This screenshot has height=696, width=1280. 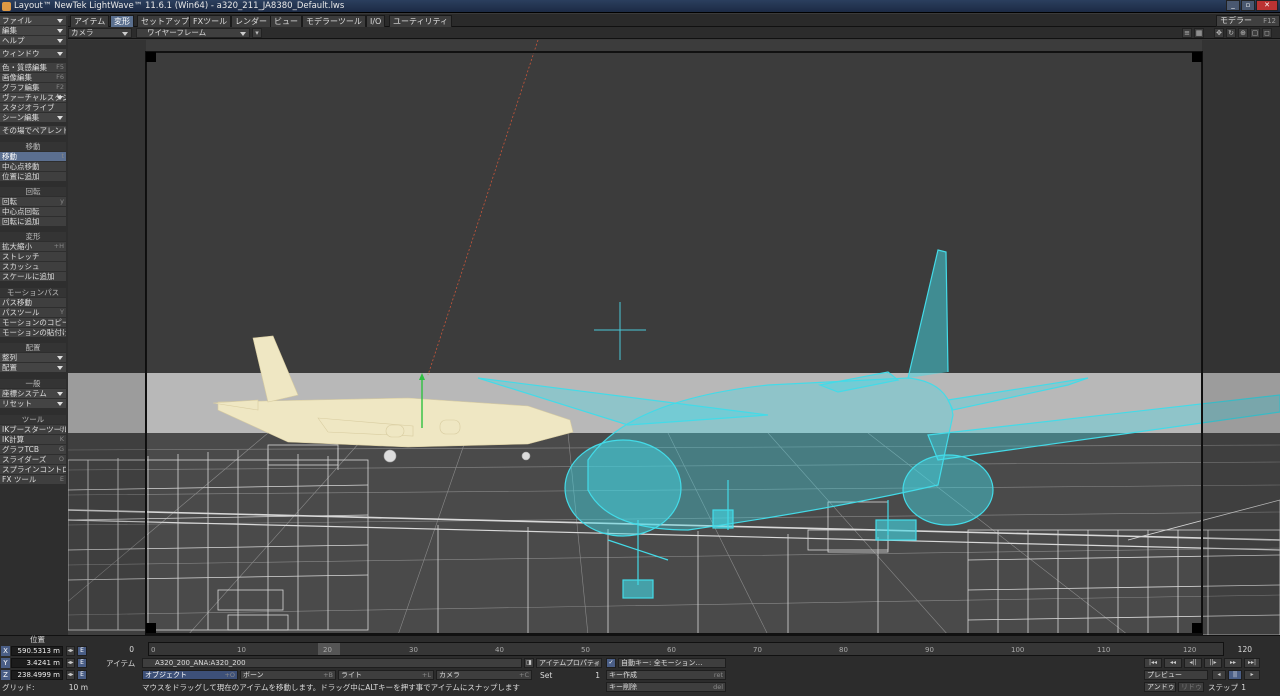 I want to click on set-value: 1, so click(x=595, y=675).